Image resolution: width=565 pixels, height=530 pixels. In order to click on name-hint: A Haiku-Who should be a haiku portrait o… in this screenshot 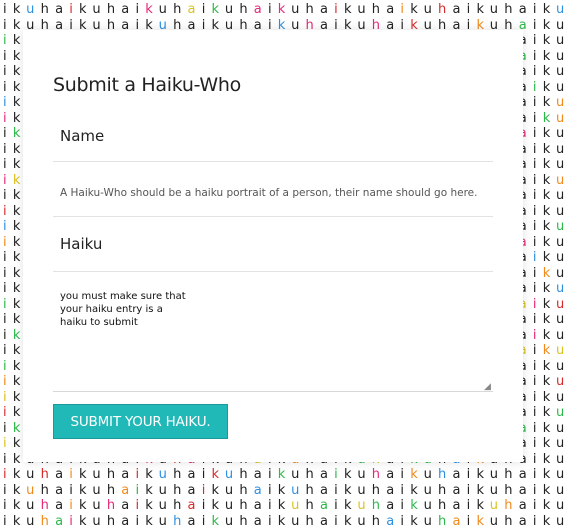, I will do `click(269, 193)`.